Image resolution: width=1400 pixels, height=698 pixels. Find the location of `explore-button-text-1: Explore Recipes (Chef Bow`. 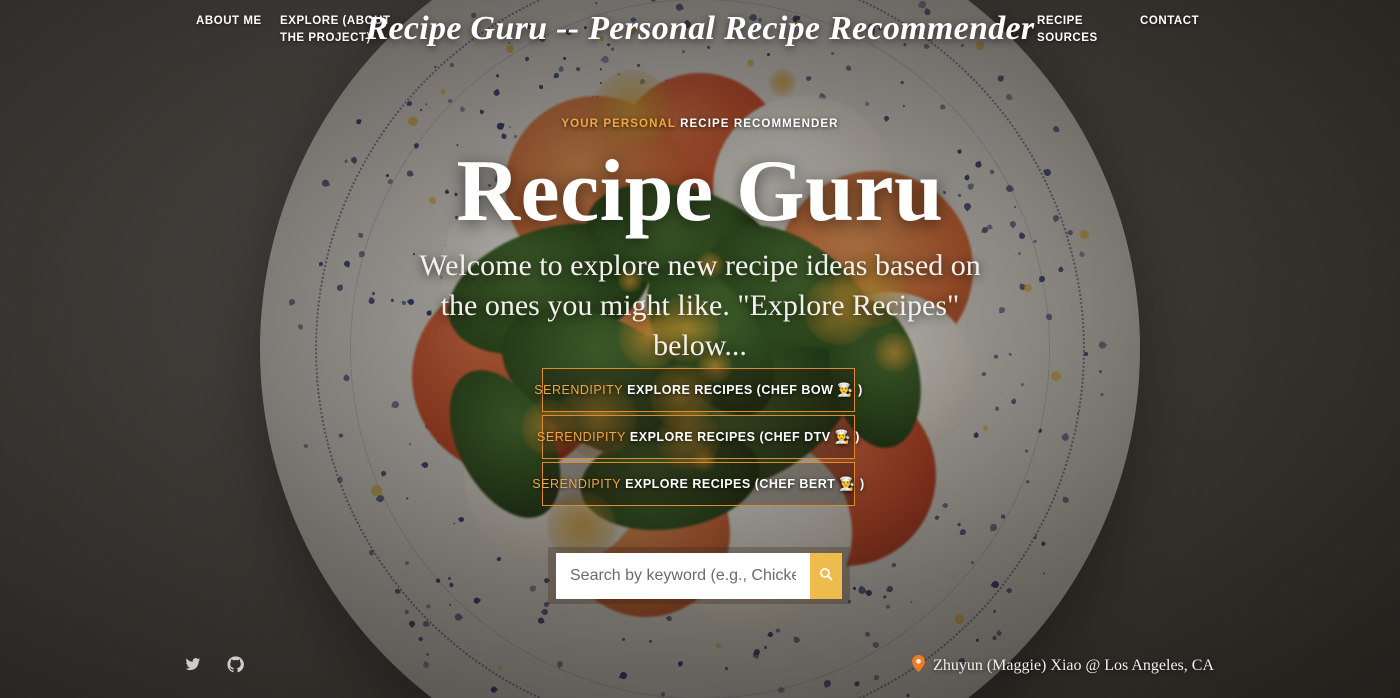

explore-button-text-1: Explore Recipes (Chef Bow is located at coordinates (730, 390).